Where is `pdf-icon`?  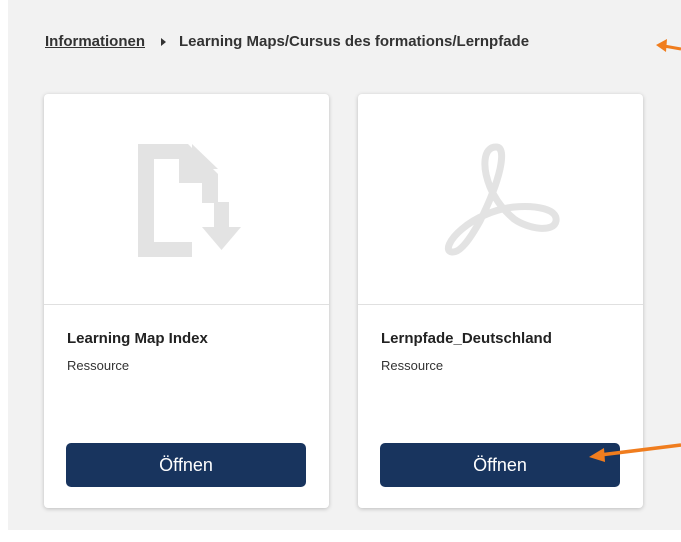 pdf-icon is located at coordinates (501, 199).